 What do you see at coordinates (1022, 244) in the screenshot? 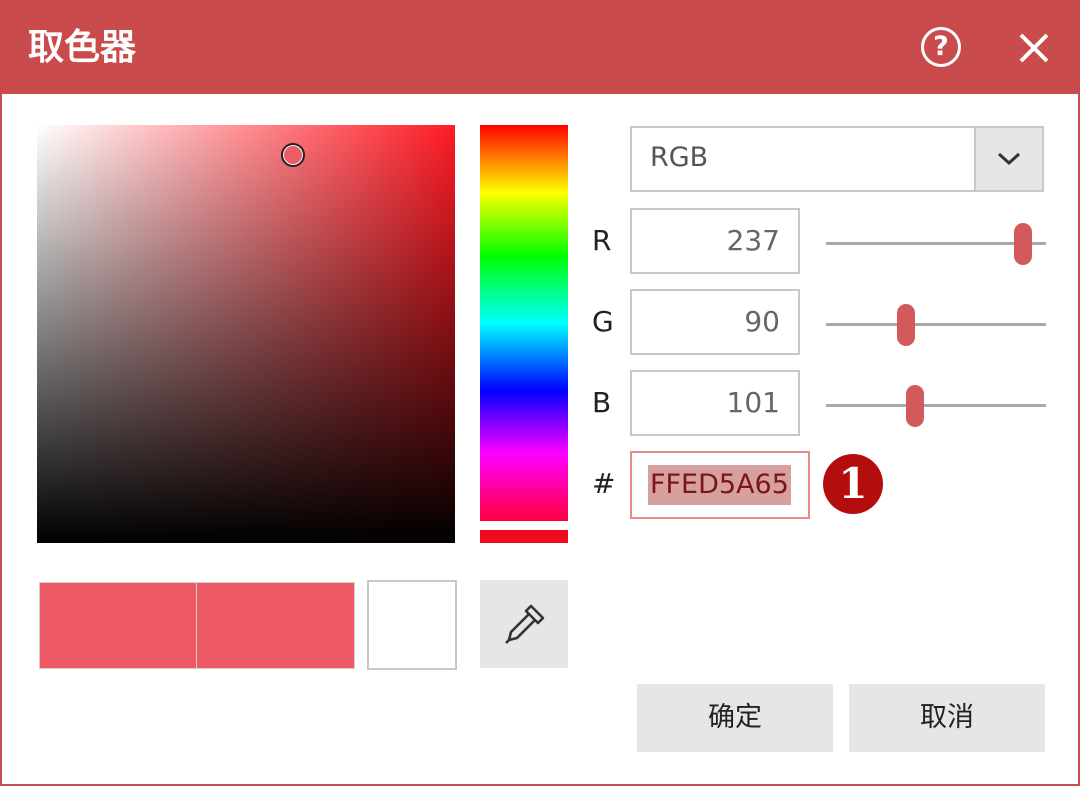
I see `r-slider-thumb` at bounding box center [1022, 244].